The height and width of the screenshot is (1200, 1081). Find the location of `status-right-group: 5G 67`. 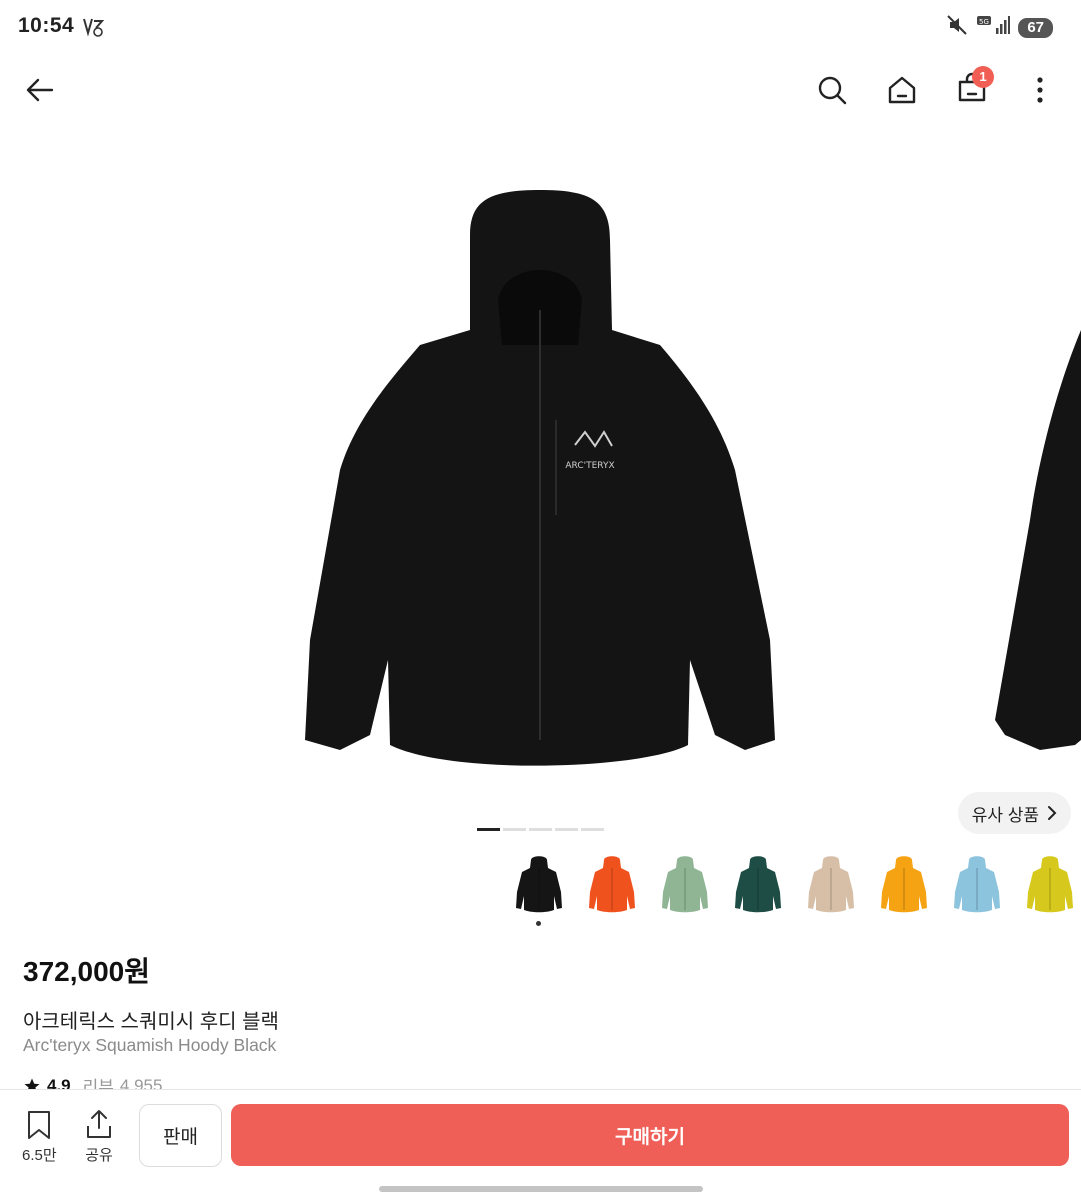

status-right-group: 5G 67 is located at coordinates (999, 27).